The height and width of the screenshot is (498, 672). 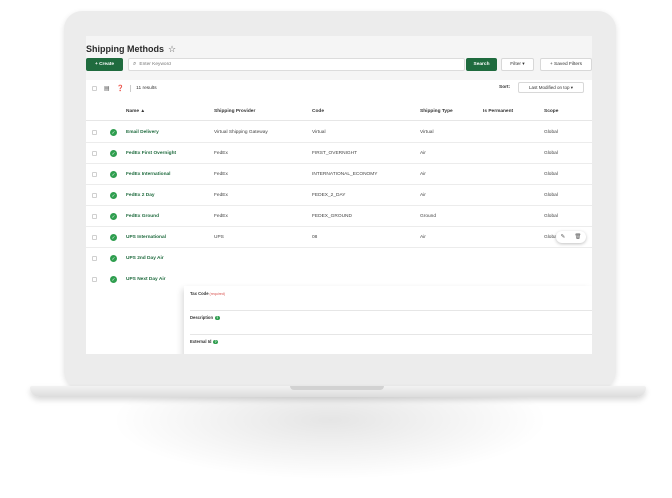 What do you see at coordinates (202, 317) in the screenshot?
I see `description-label-text: Description` at bounding box center [202, 317].